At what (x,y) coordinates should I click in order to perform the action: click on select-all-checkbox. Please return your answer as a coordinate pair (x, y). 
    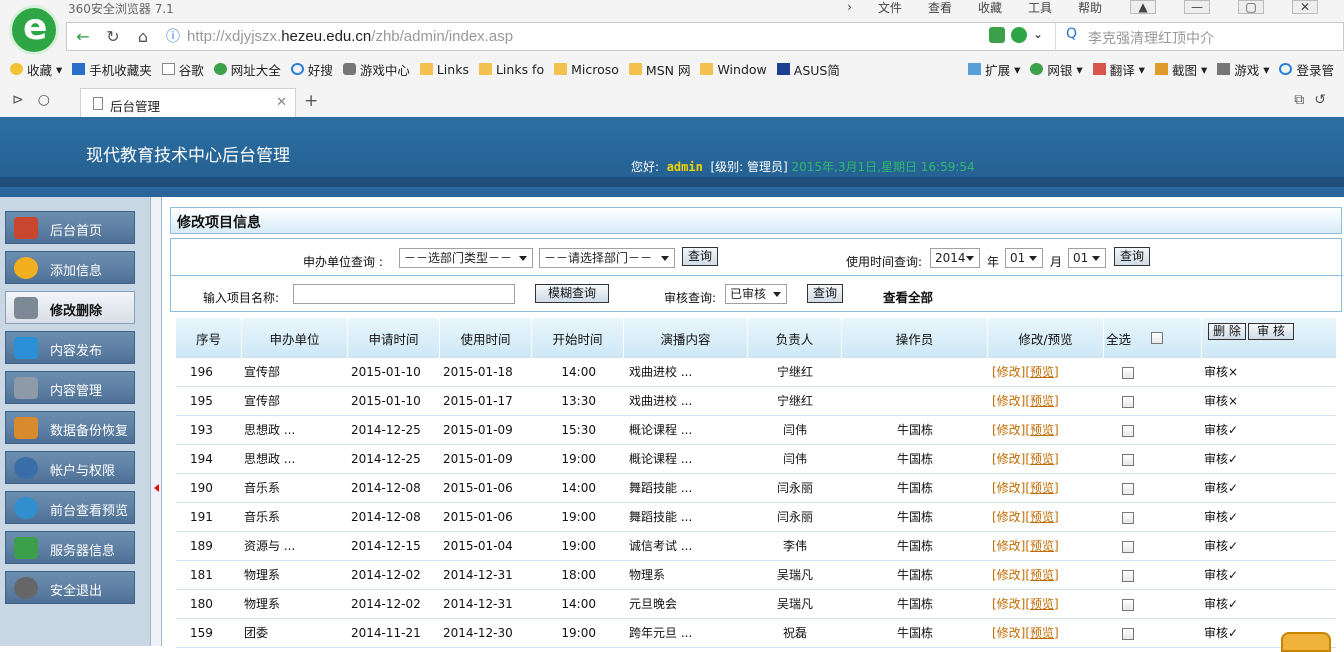
    Looking at the image, I should click on (1157, 338).